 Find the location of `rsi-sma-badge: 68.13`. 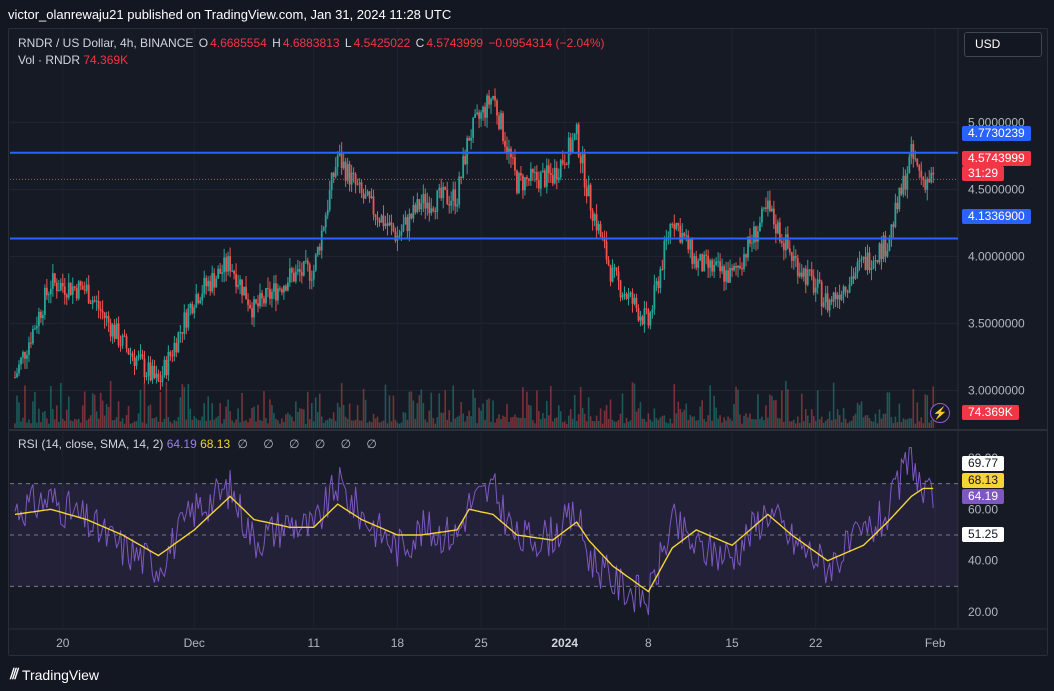

rsi-sma-badge: 68.13 is located at coordinates (983, 480).